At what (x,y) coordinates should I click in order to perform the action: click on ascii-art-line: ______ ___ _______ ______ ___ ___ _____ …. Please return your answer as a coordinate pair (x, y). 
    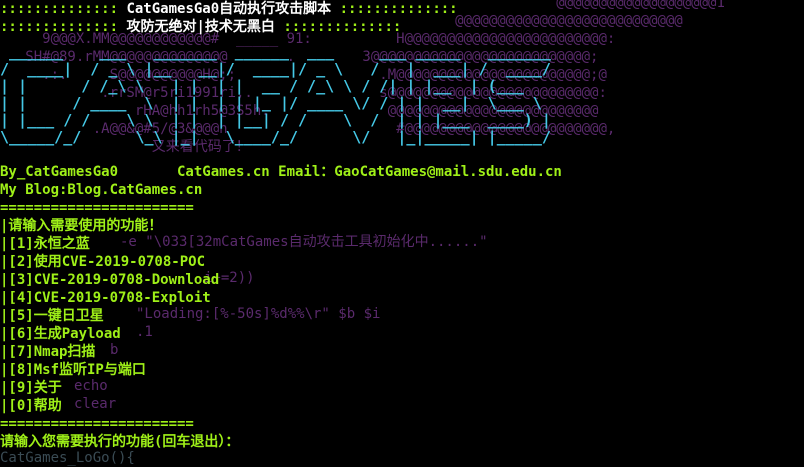
    Looking at the image, I should click on (275, 52).